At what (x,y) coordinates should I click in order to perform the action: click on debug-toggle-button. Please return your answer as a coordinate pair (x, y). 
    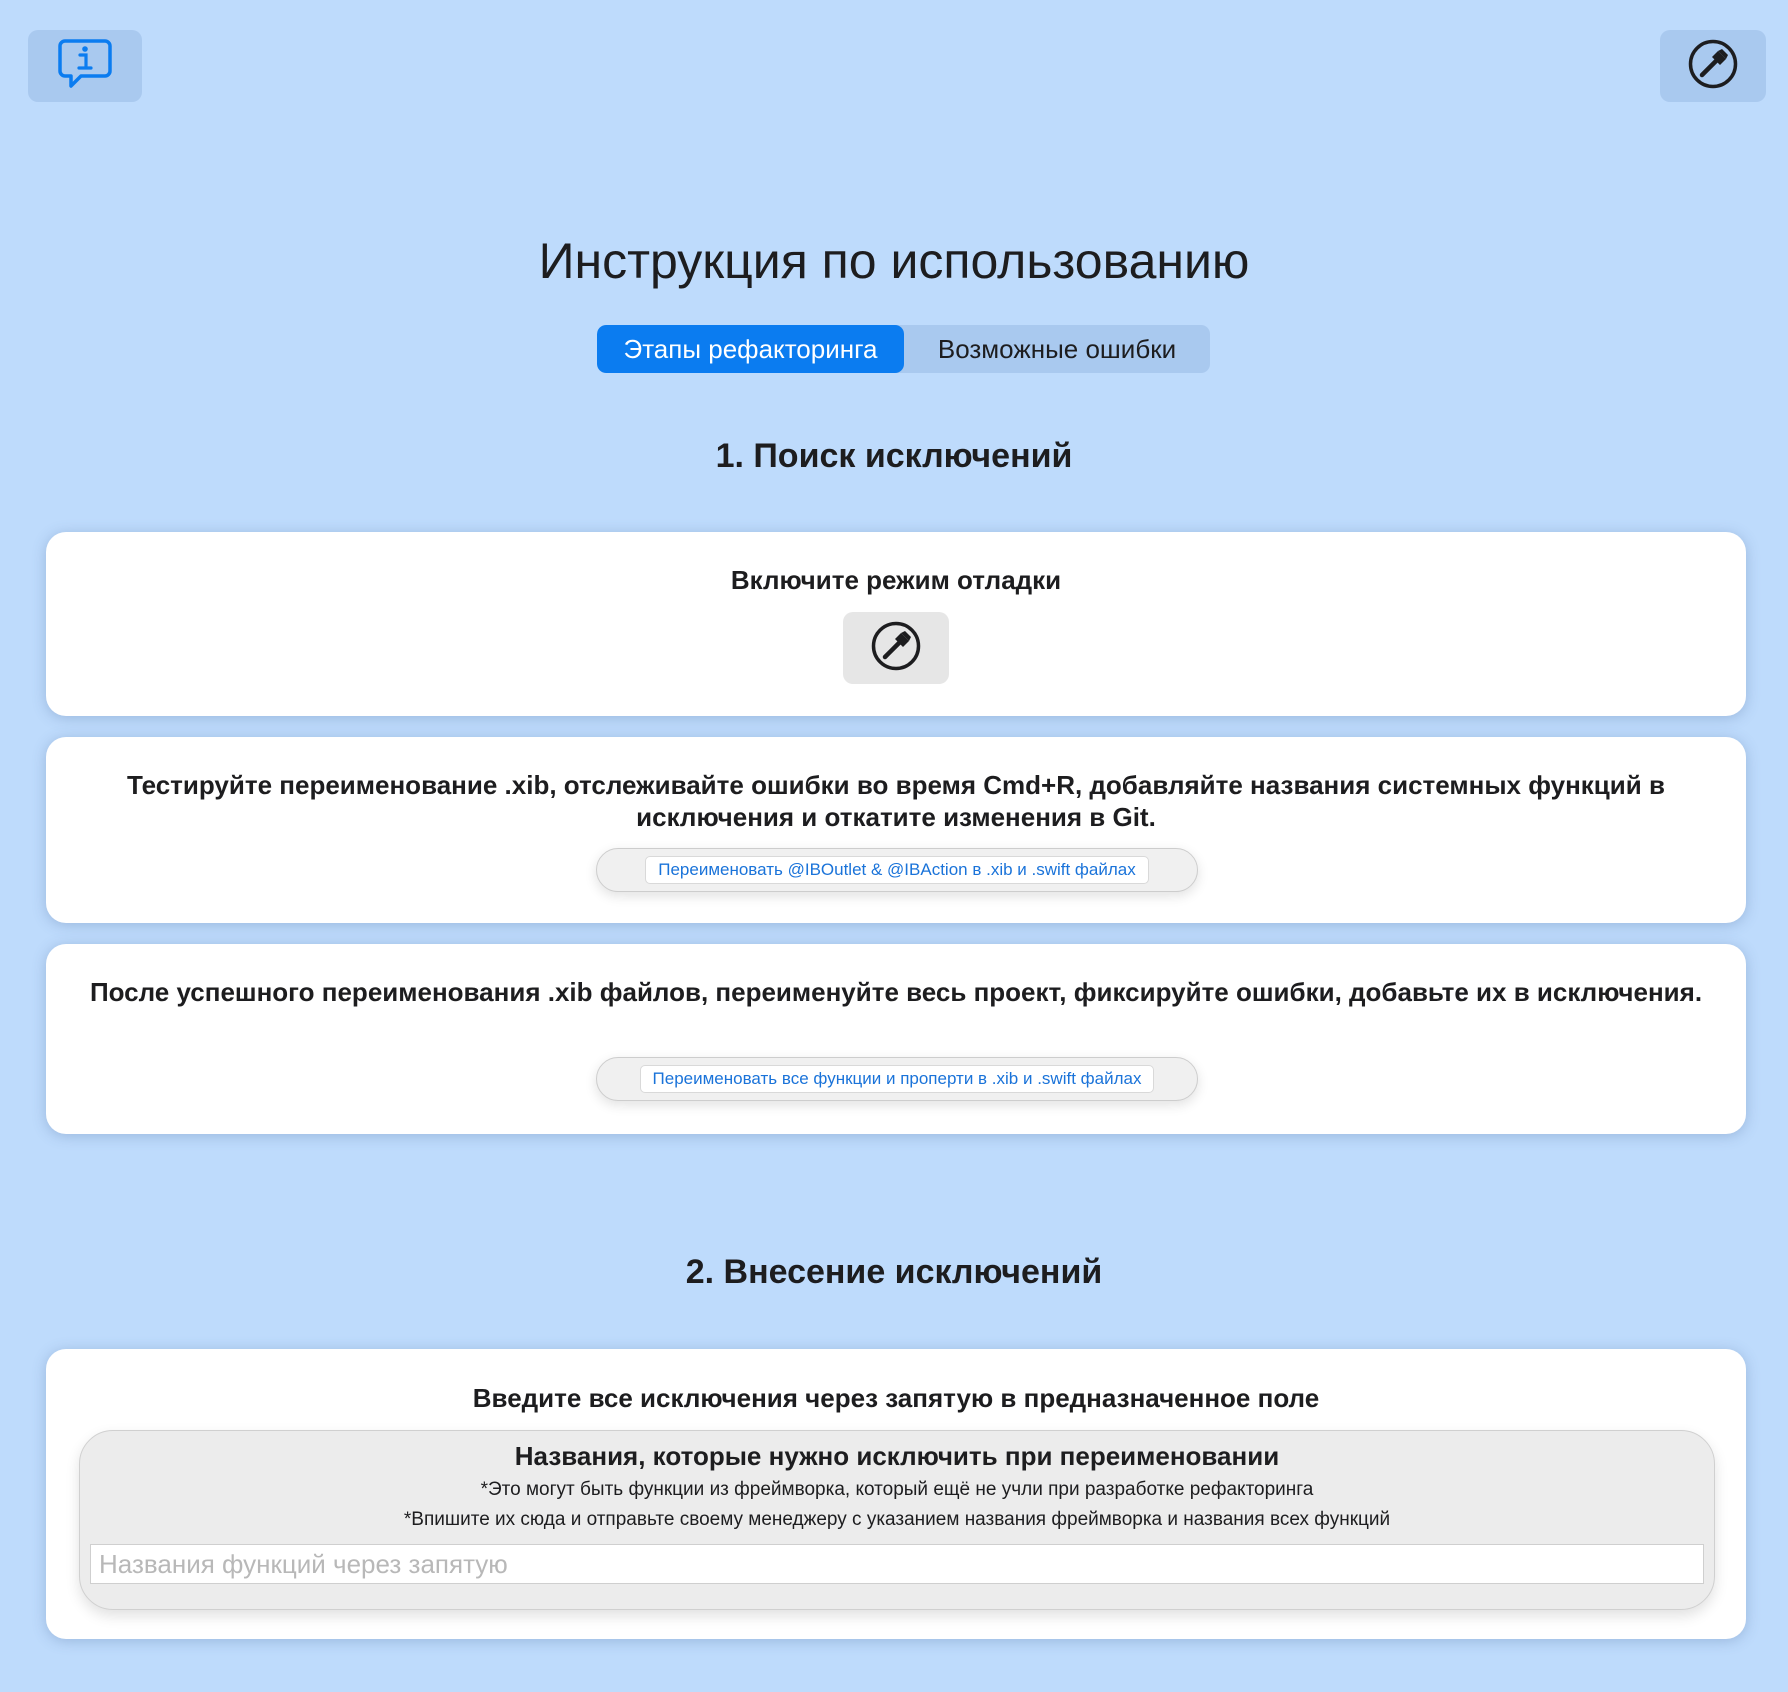
    Looking at the image, I should click on (896, 648).